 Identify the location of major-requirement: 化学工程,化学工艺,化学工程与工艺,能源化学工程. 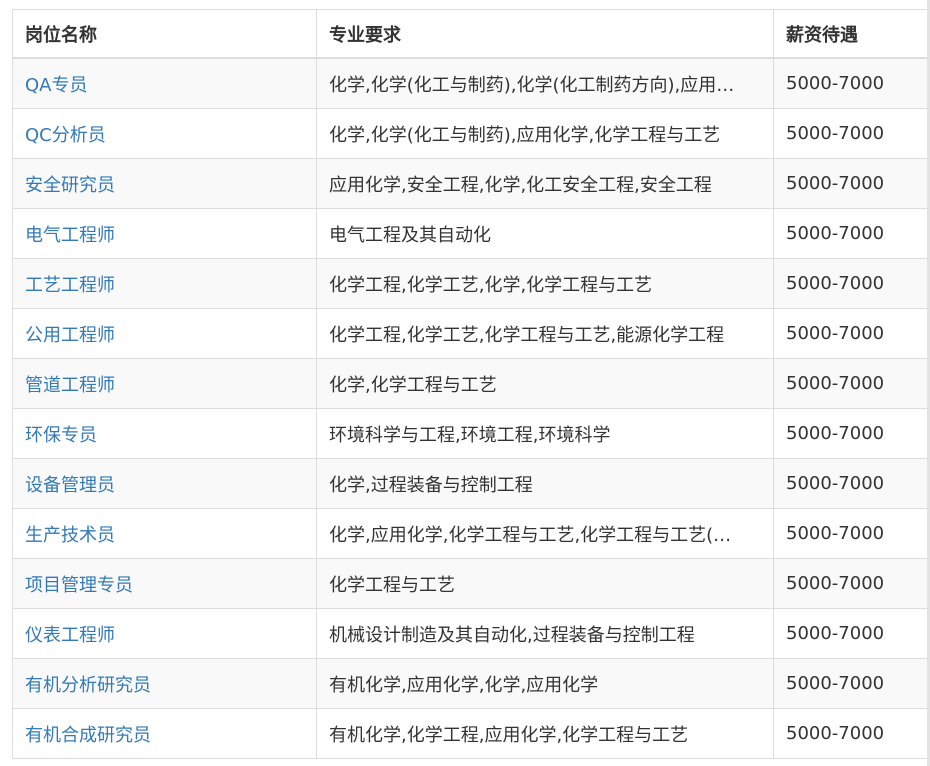
(545, 333).